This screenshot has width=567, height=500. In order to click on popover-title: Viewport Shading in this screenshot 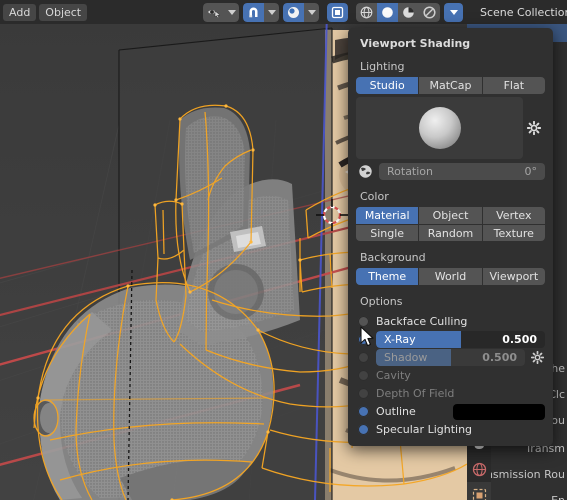, I will do `click(415, 43)`.